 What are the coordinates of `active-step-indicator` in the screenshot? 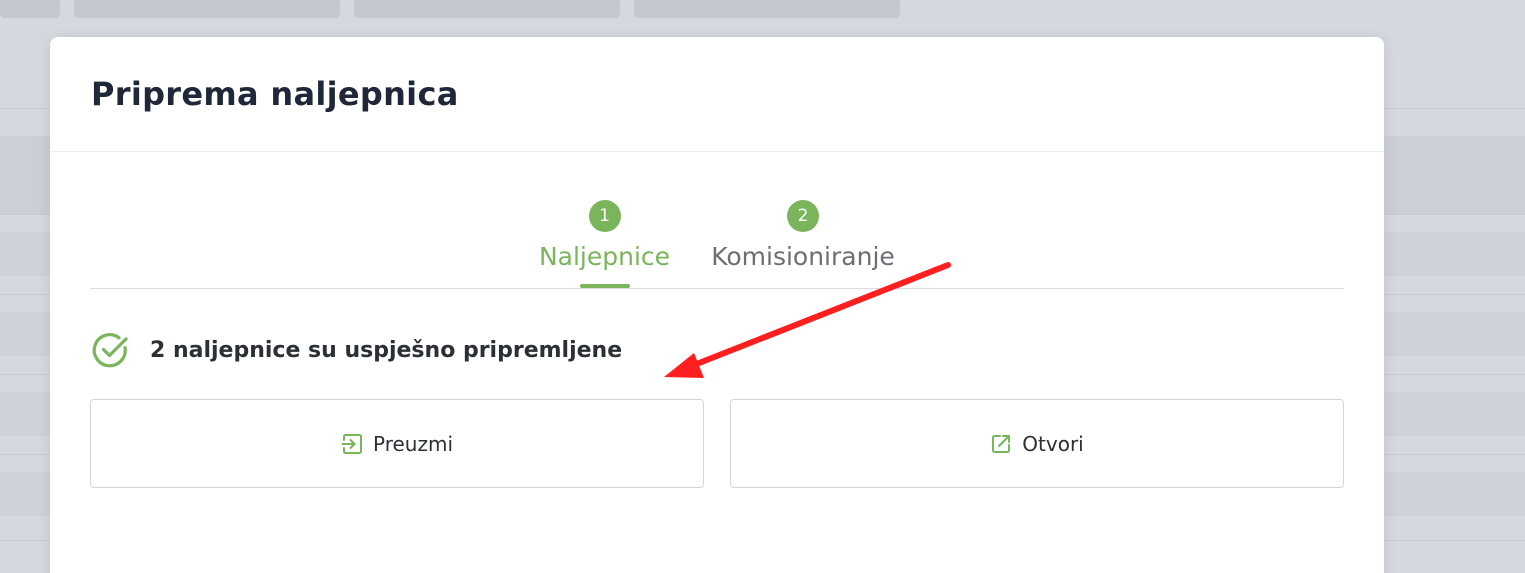 It's located at (605, 286).